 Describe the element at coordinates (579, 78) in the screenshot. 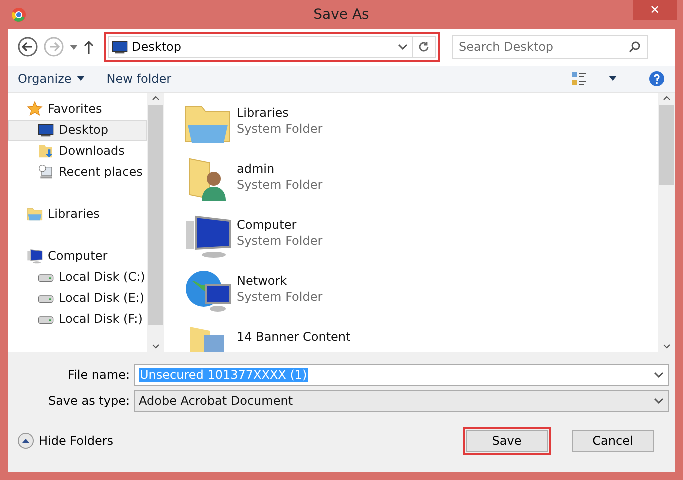

I see `view-options-icon` at that location.